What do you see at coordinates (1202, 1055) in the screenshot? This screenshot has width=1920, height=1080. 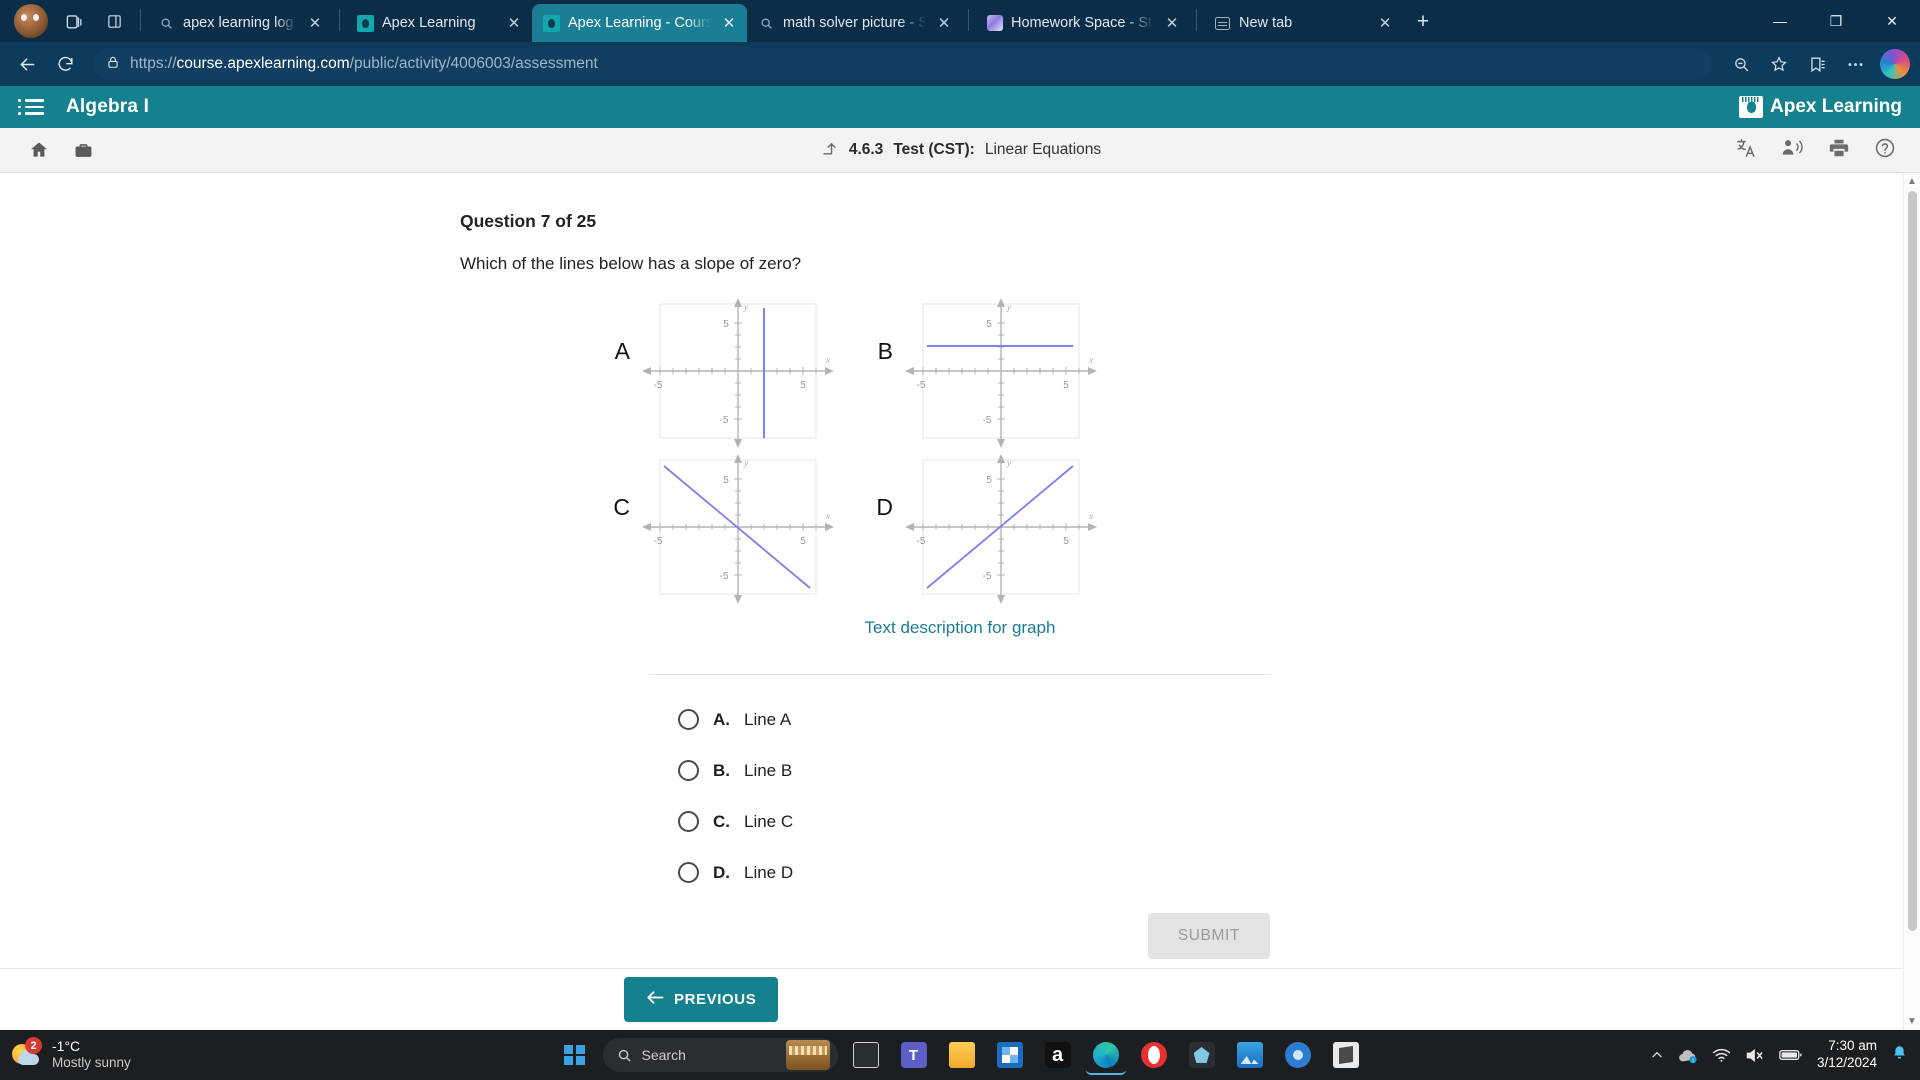 I see `extension-app` at bounding box center [1202, 1055].